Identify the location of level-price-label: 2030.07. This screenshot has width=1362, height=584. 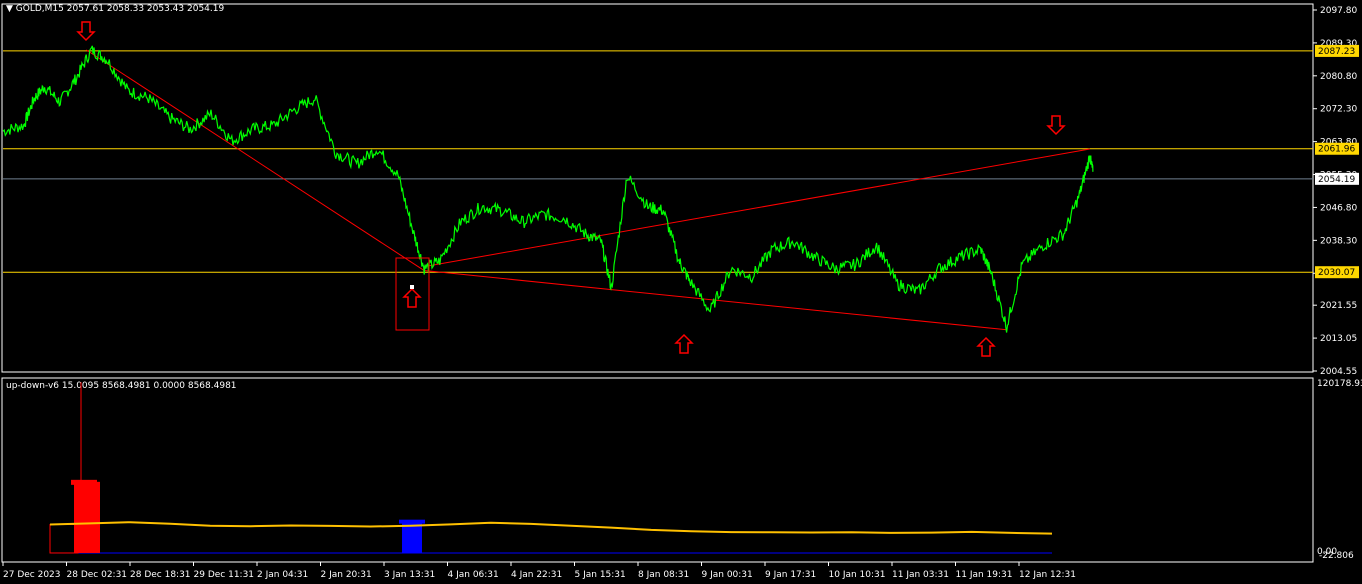
(1336, 273).